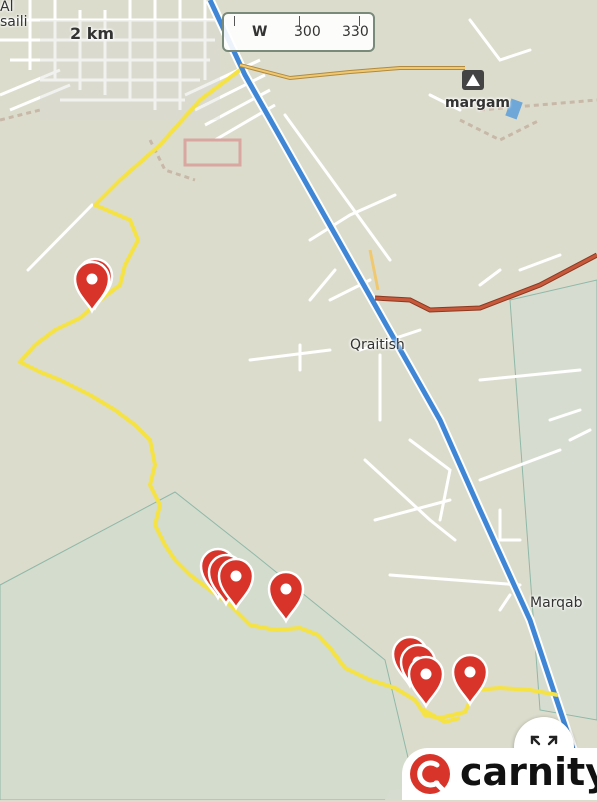  I want to click on brand-name: carnity, so click(528, 772).